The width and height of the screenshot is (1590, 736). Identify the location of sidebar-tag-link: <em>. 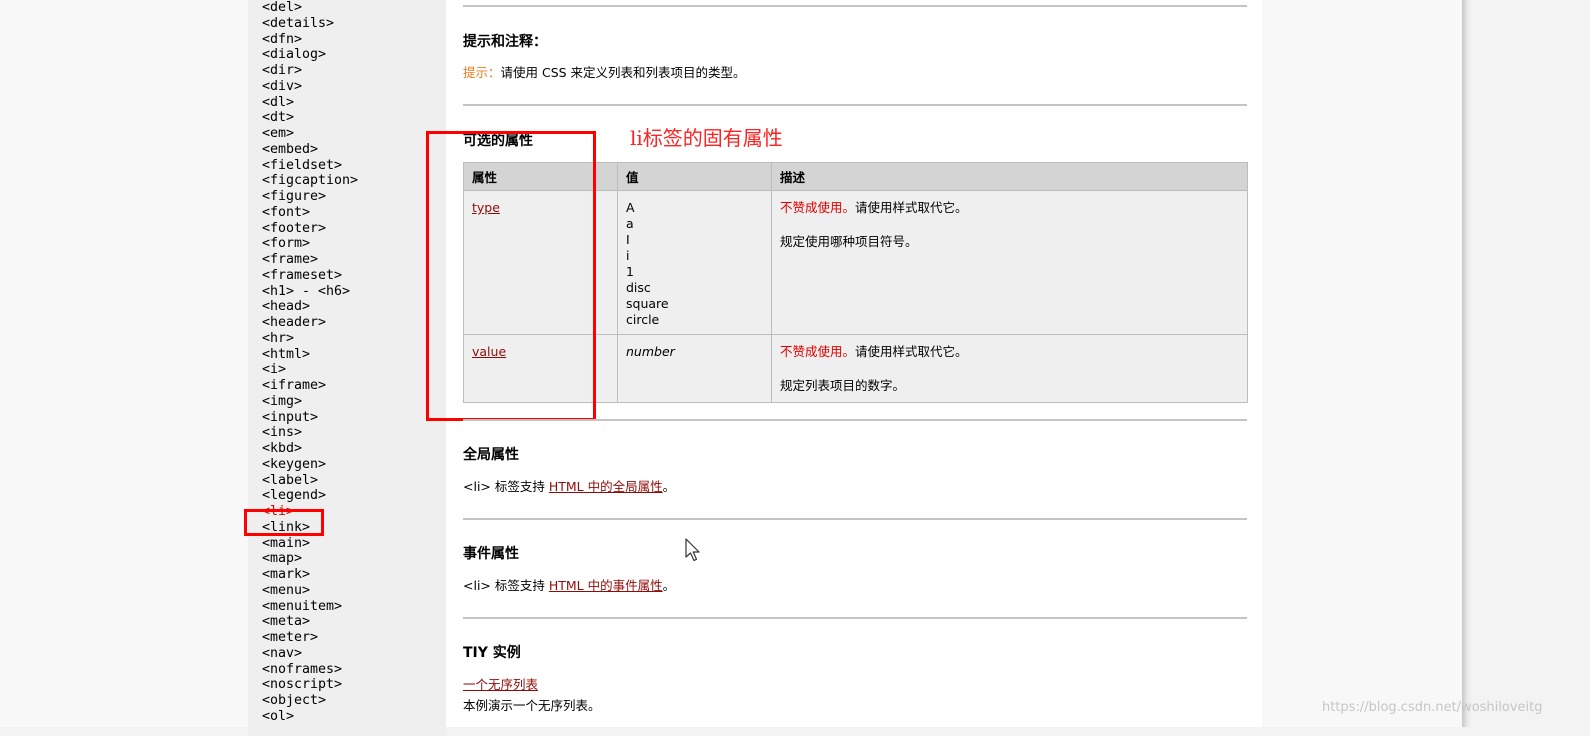
(278, 134).